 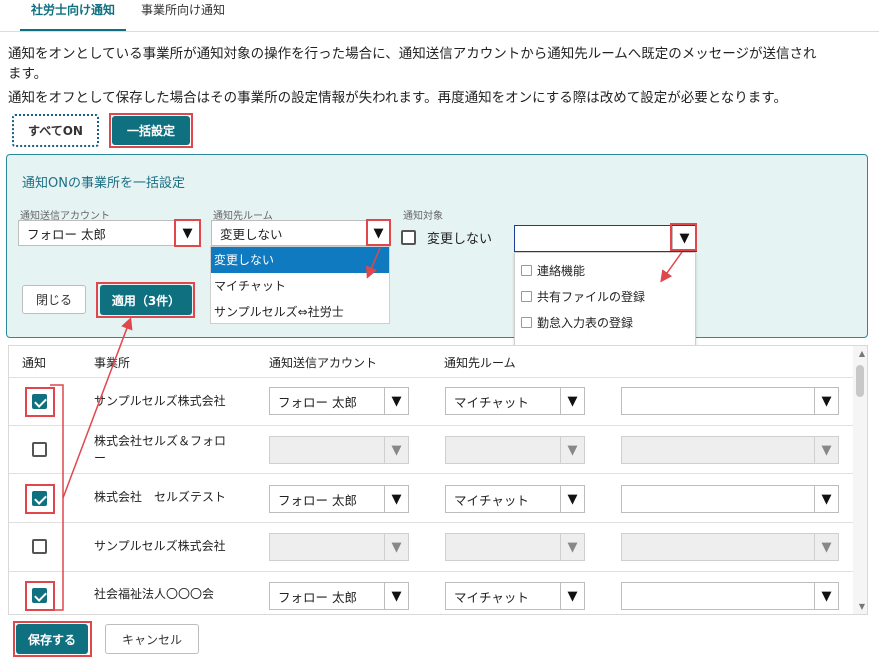 What do you see at coordinates (54, 299) in the screenshot?
I see `close-button: 閉じる` at bounding box center [54, 299].